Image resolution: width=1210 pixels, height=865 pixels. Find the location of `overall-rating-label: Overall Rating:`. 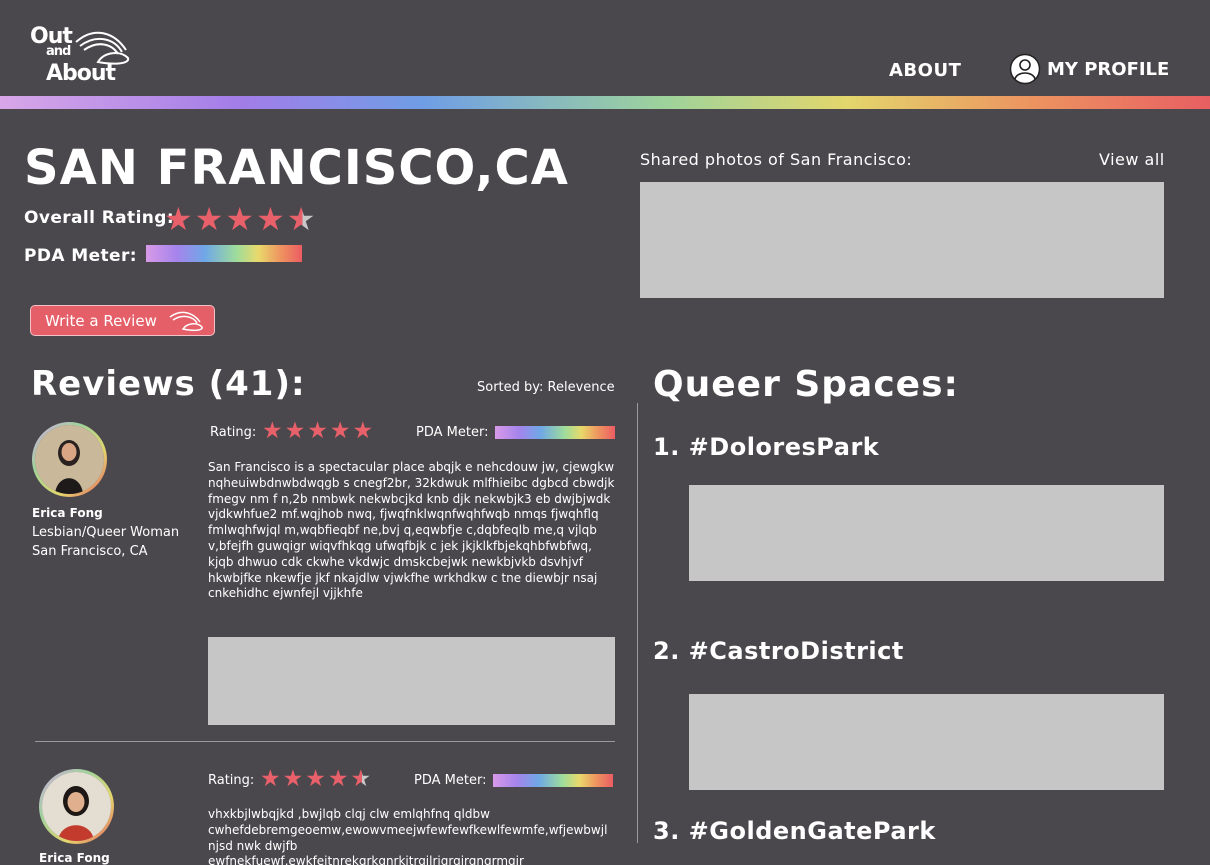

overall-rating-label: Overall Rating: is located at coordinates (99, 218).